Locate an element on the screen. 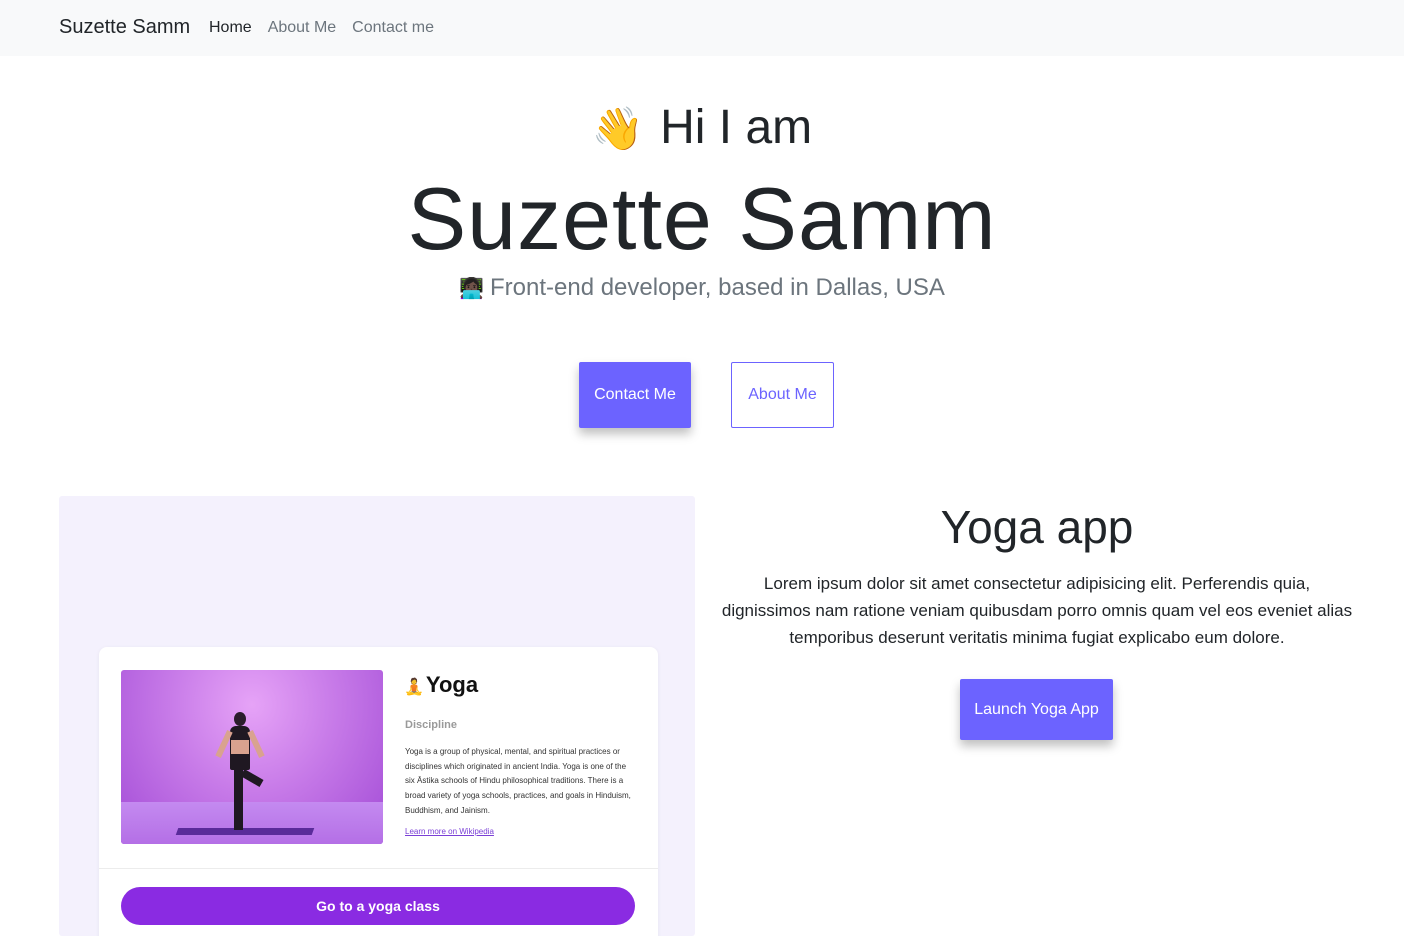 The height and width of the screenshot is (936, 1404). meditation-icon: 🧘 is located at coordinates (414, 687).